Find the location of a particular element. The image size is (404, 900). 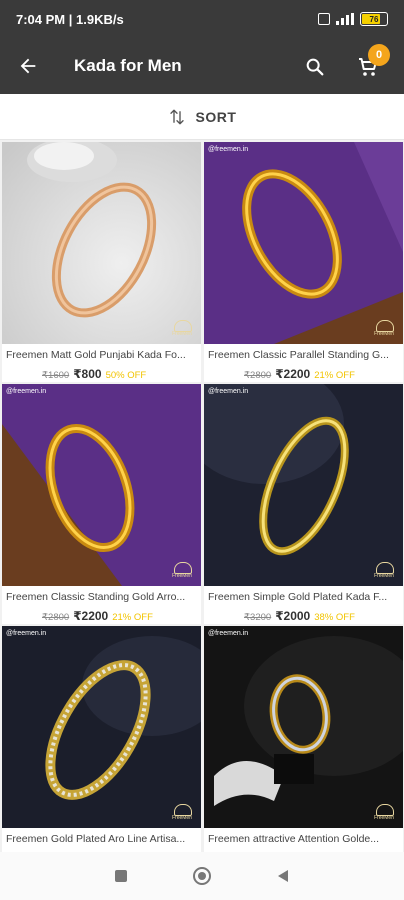

cart-count-badge: 0 is located at coordinates (379, 55).